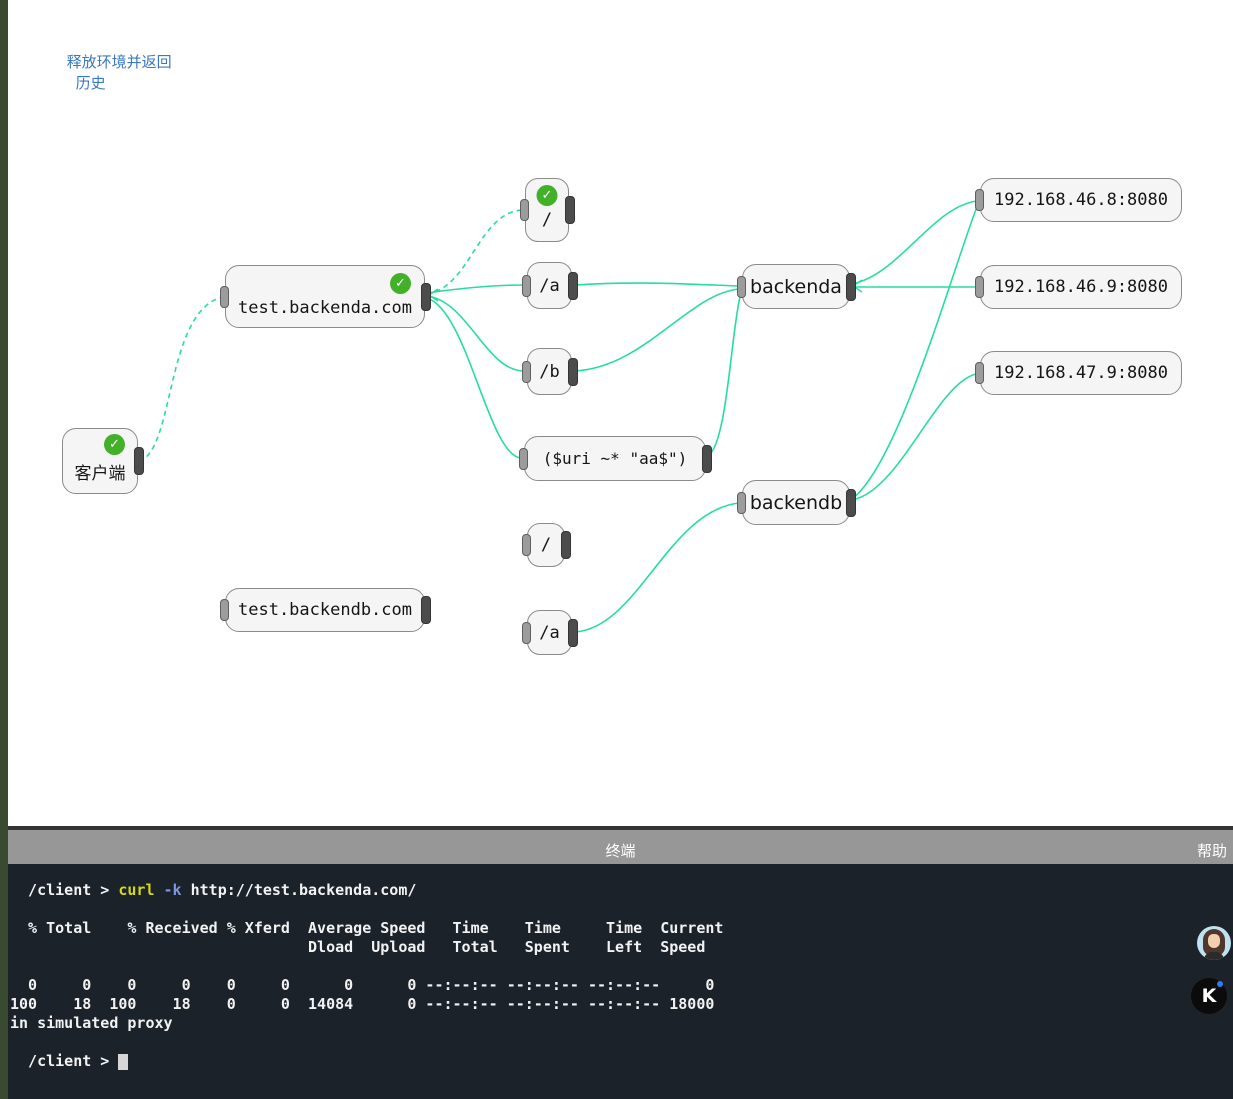  I want to click on edge-domaina-roota, so click(474, 252).